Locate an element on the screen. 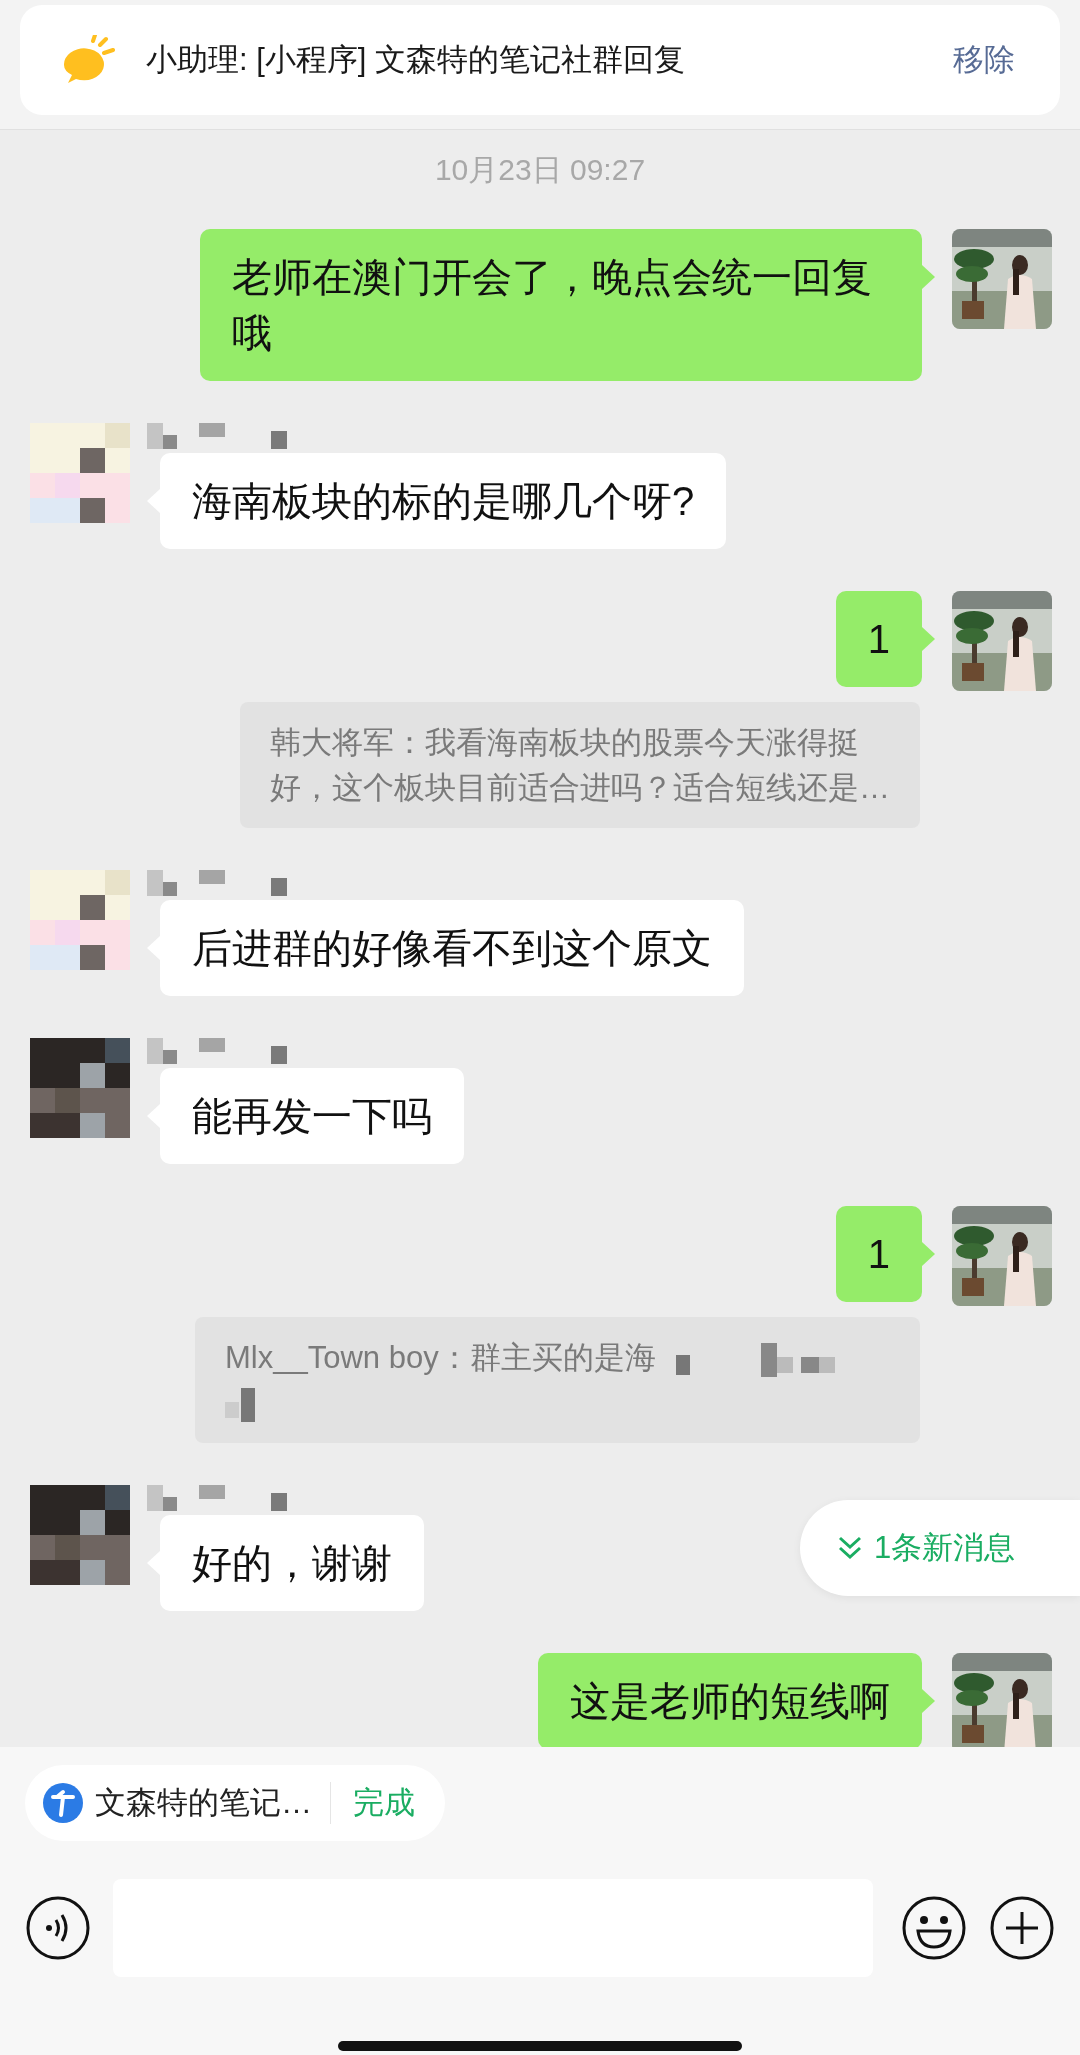  timestamp: 10月23日 09:27 is located at coordinates (540, 170).